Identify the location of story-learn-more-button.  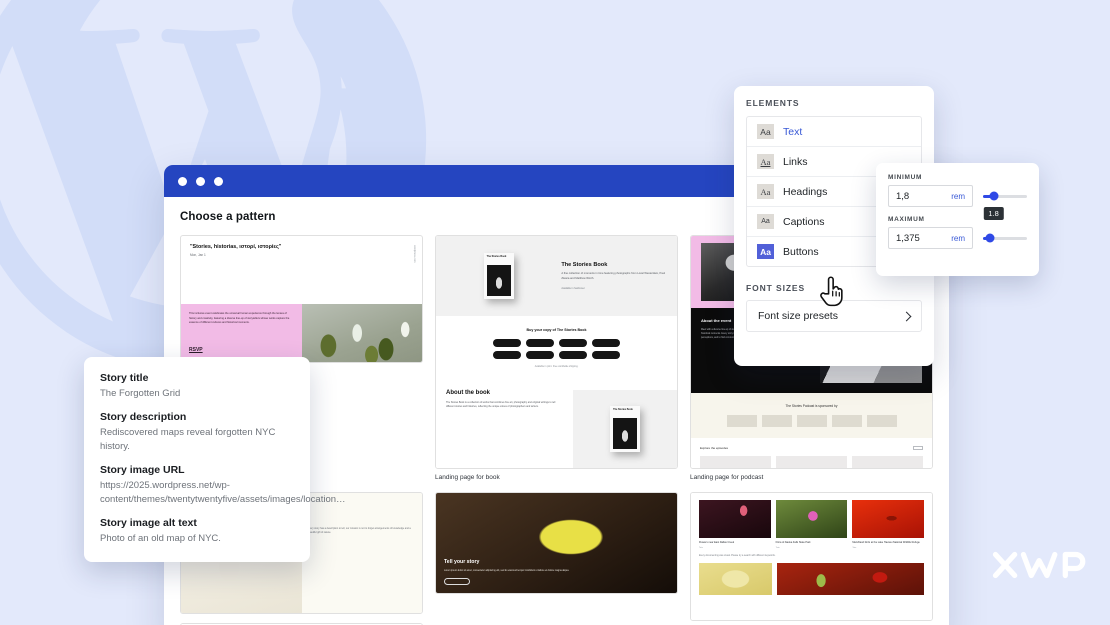
(457, 581).